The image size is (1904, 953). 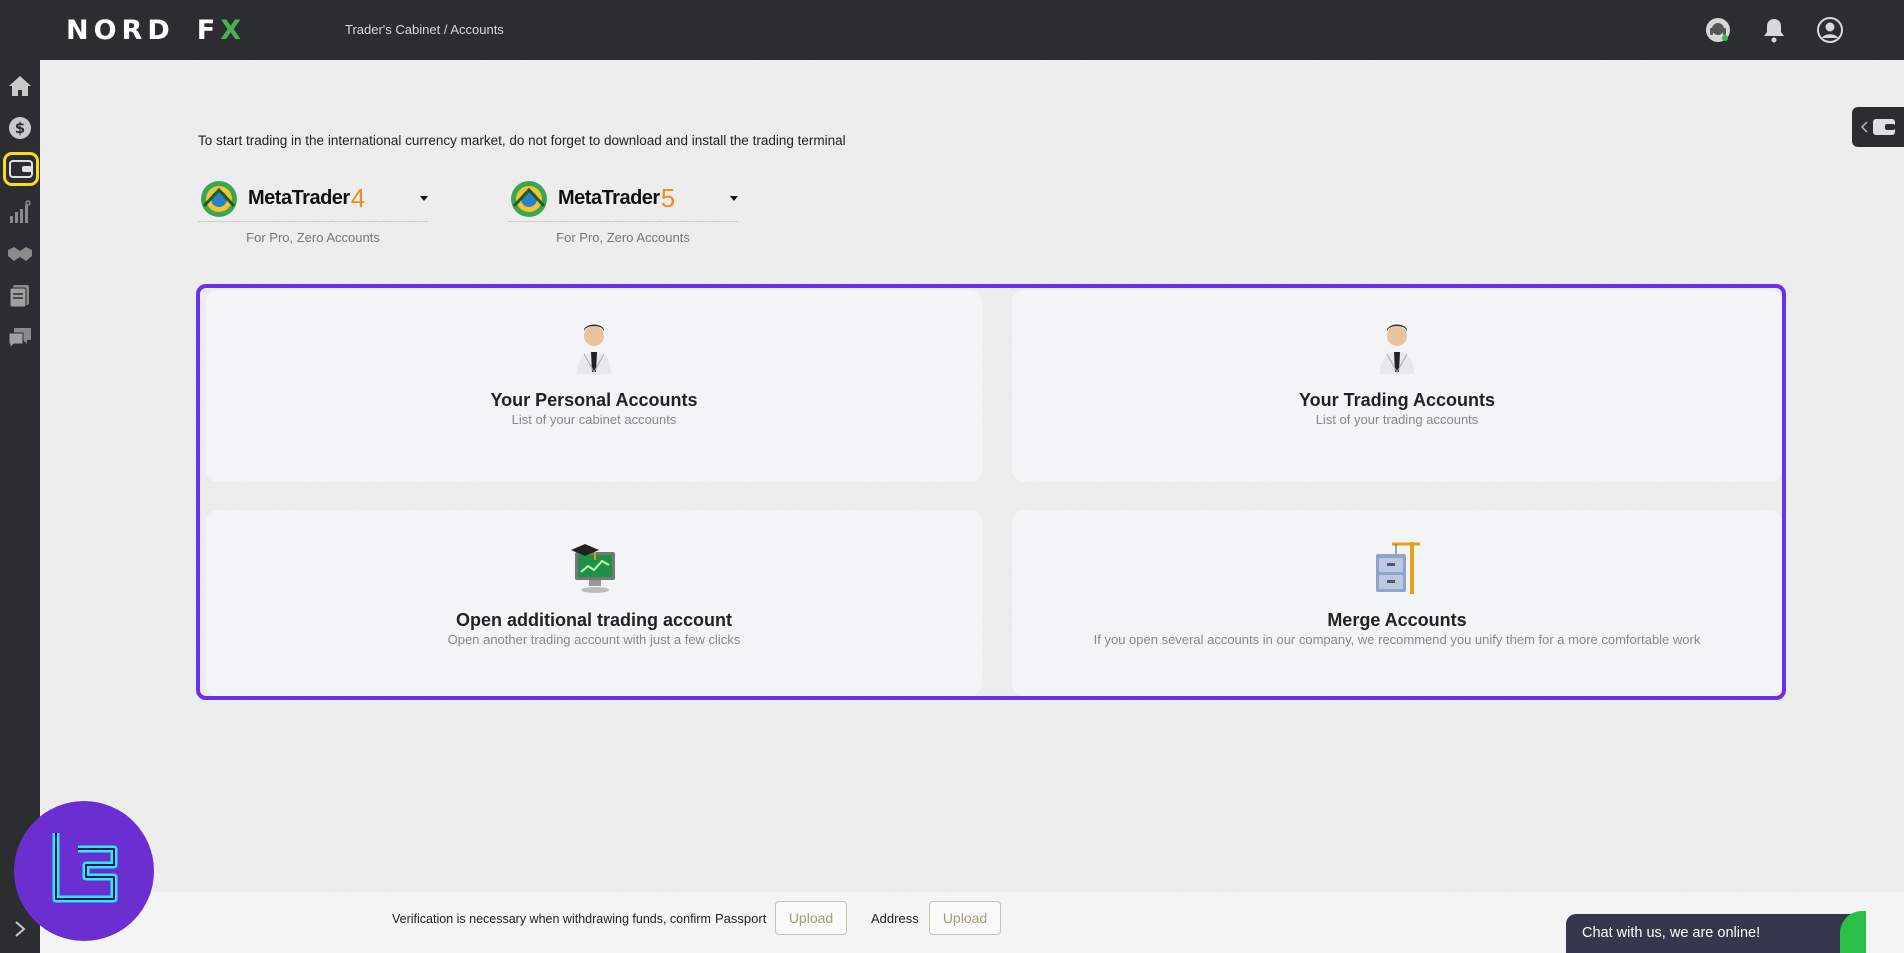 I want to click on support-headset-icon, so click(x=1718, y=30).